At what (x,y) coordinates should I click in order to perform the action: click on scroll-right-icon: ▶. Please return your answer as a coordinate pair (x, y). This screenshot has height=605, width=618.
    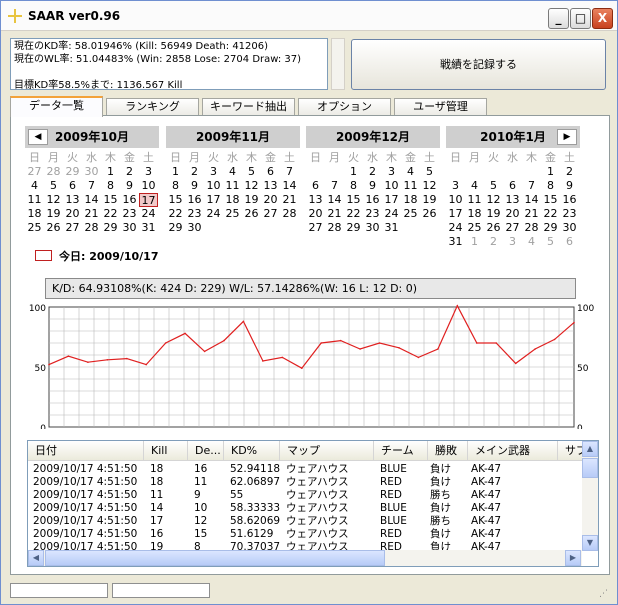
    Looking at the image, I should click on (573, 558).